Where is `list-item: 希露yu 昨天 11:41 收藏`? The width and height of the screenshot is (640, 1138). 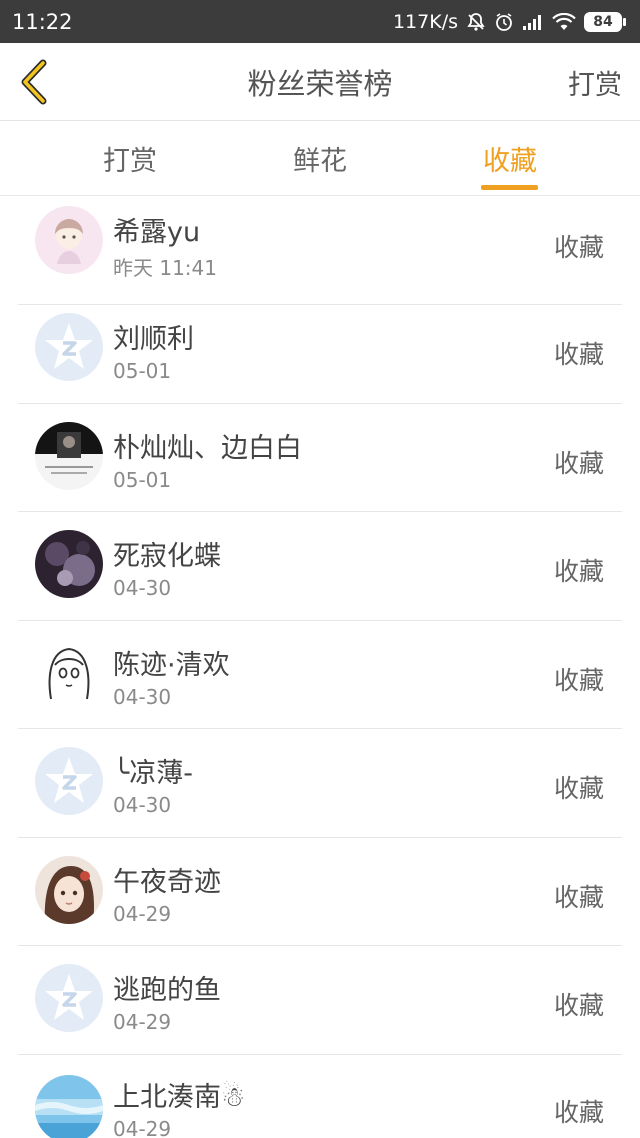
list-item: 希露yu 昨天 11:41 收藏 is located at coordinates (320, 250).